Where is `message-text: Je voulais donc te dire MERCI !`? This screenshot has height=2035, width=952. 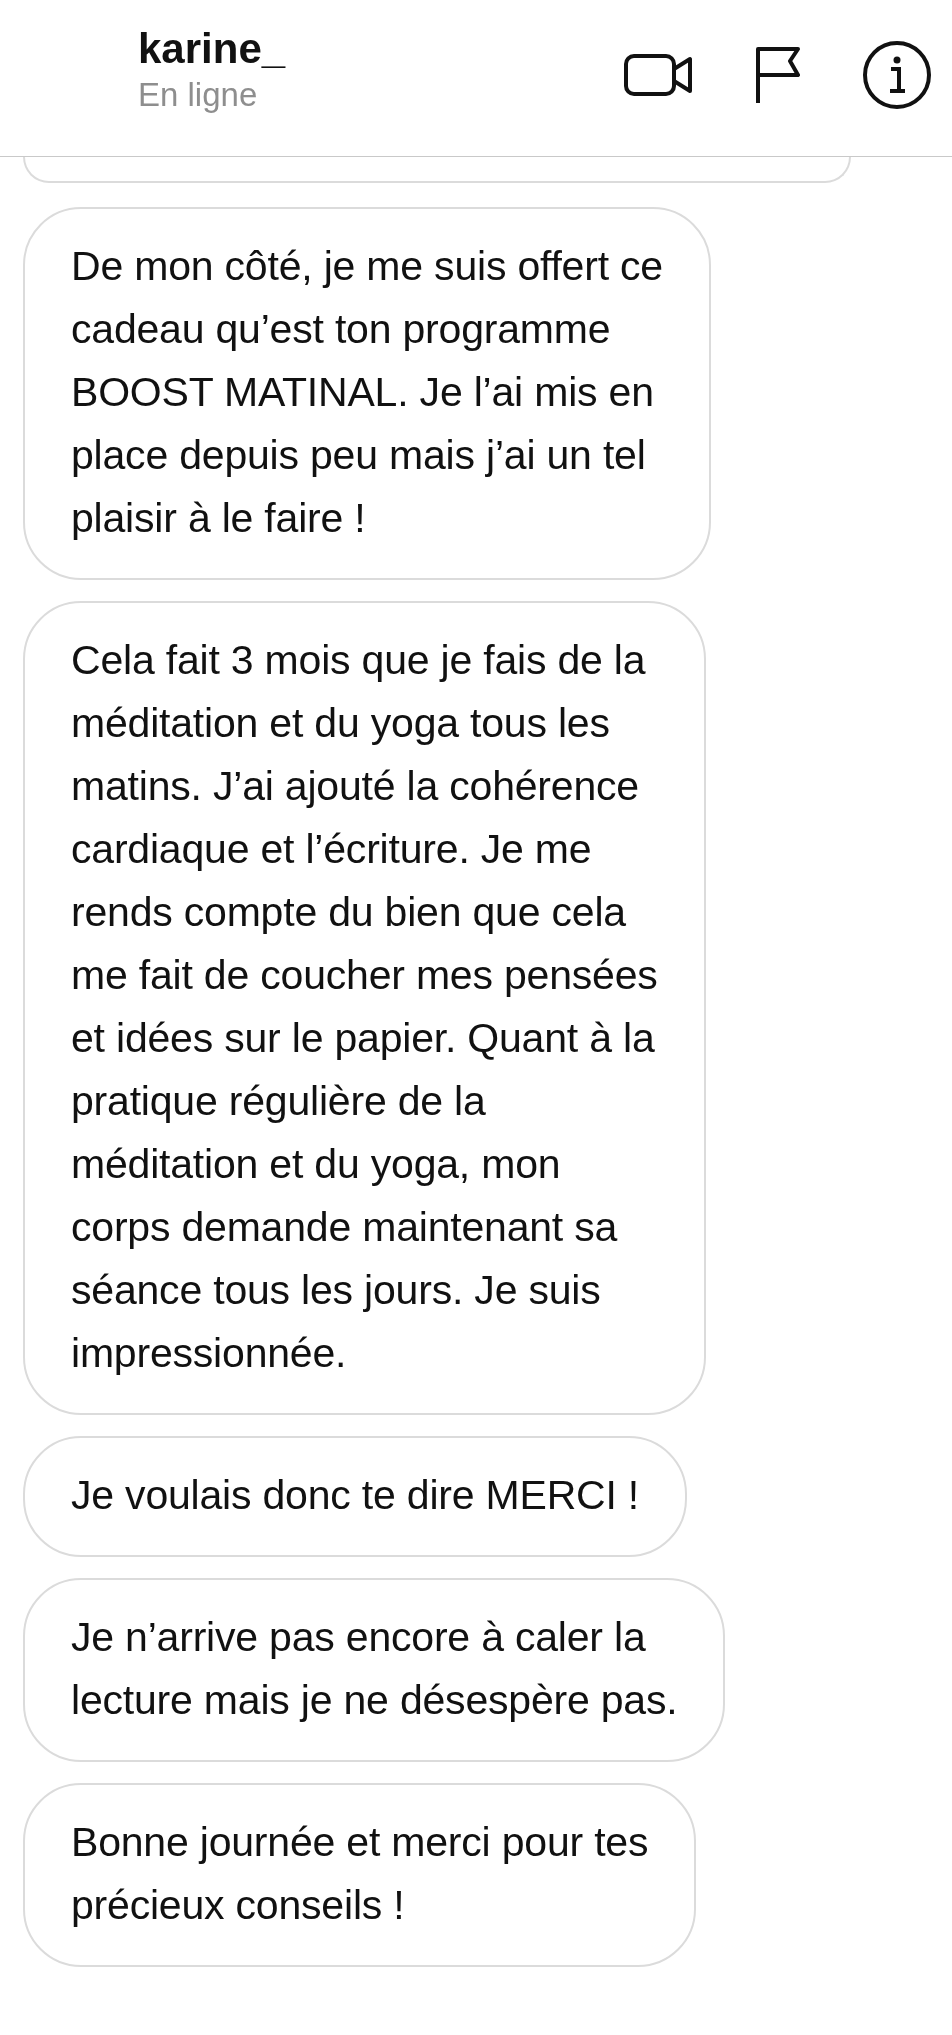
message-text: Je voulais donc te dire MERCI ! is located at coordinates (355, 1495).